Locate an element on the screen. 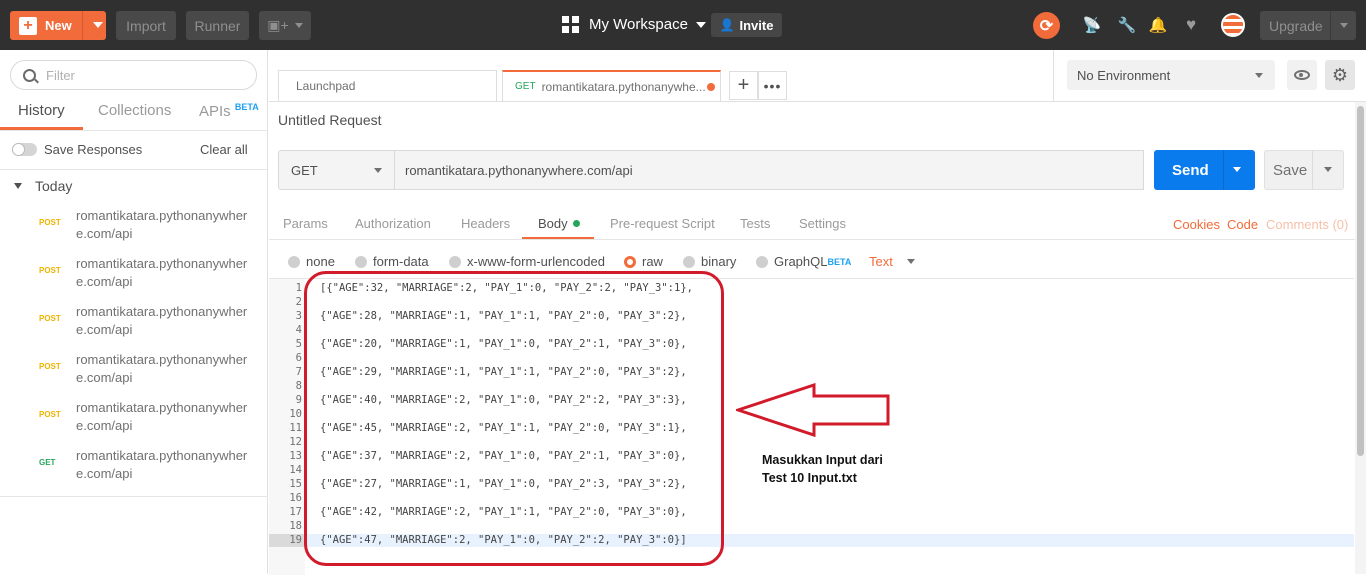  code-link: Code is located at coordinates (1242, 224).